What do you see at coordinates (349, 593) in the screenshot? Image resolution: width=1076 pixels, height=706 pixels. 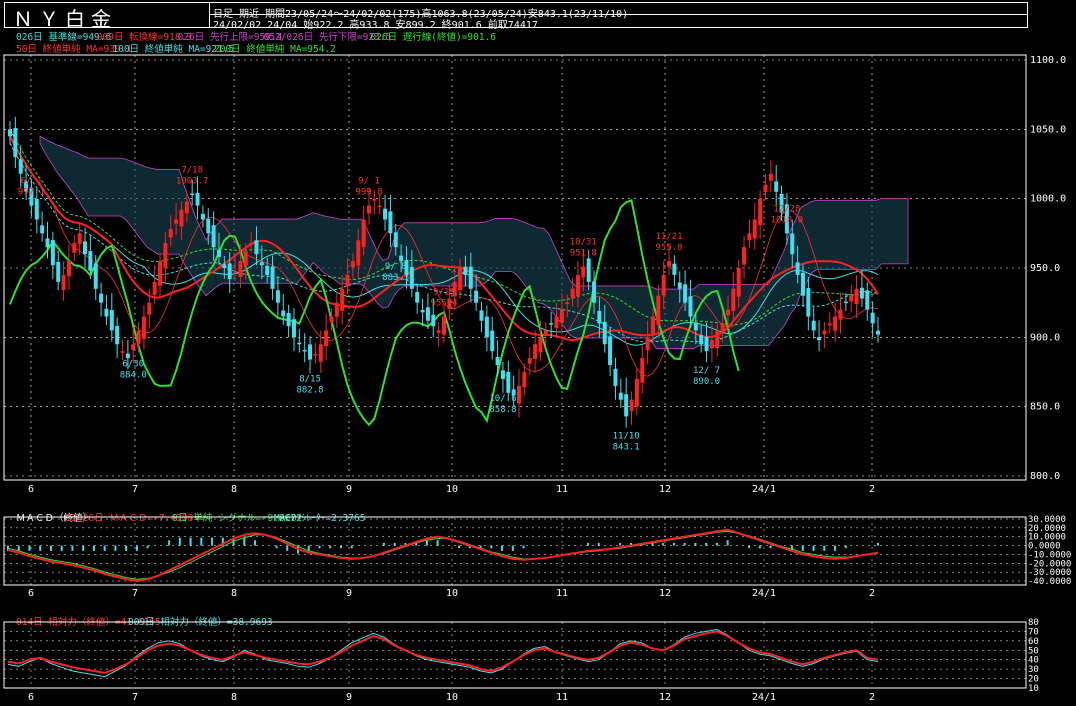 I see `macd-x-tick-label: 9` at bounding box center [349, 593].